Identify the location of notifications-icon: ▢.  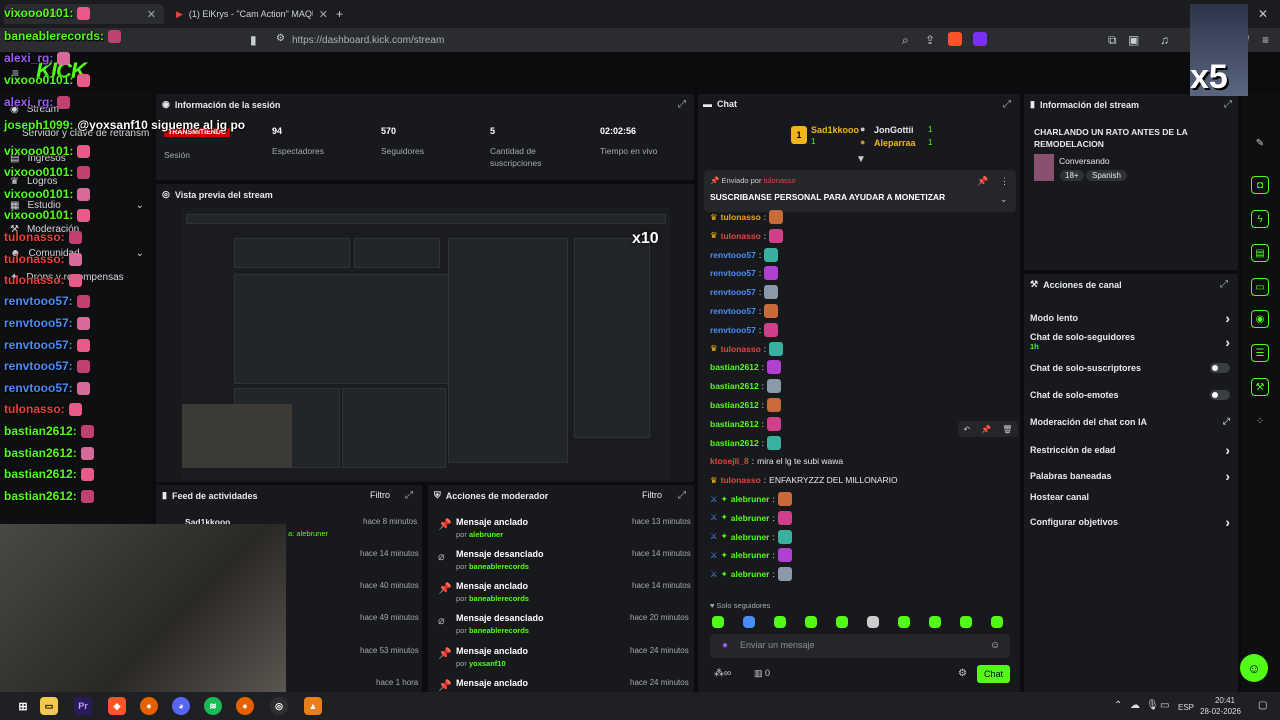
(1262, 705).